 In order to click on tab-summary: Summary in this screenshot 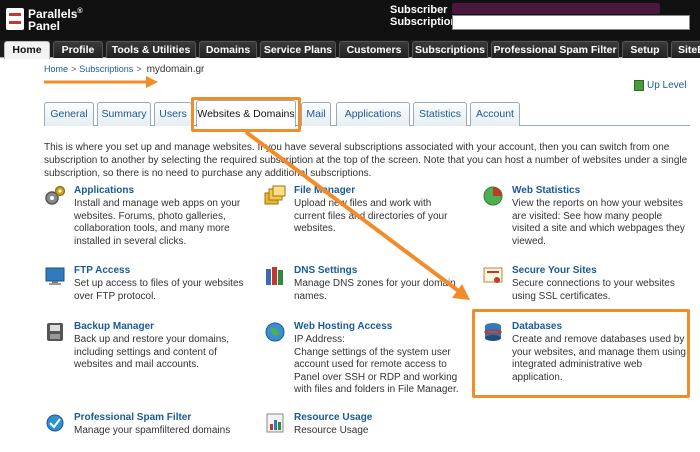, I will do `click(124, 114)`.